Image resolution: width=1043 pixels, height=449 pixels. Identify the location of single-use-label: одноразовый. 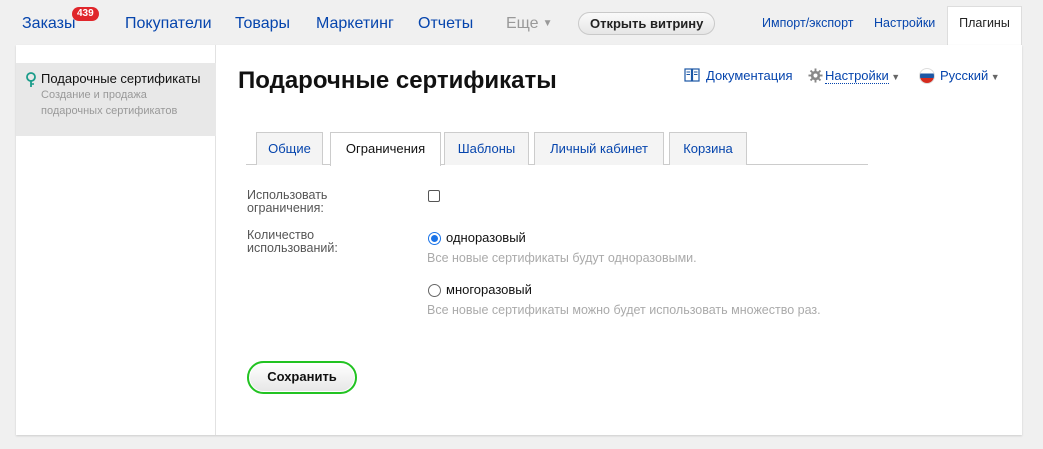
(486, 237).